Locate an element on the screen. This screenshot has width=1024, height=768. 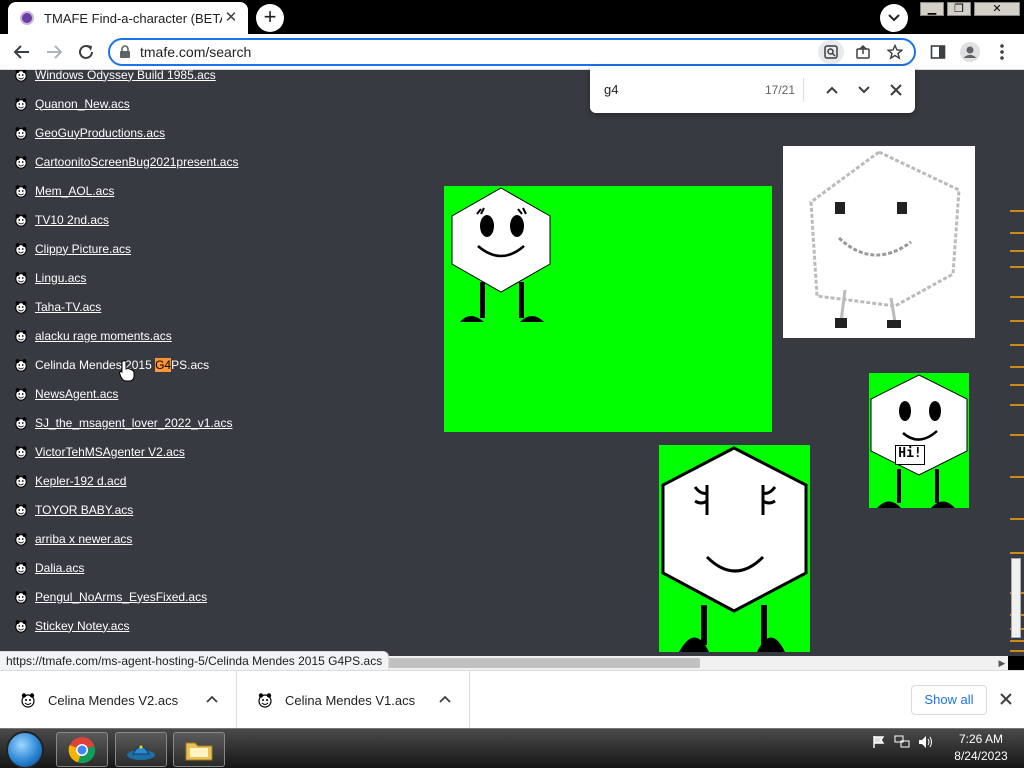
file-link: alacku rage moments.acs is located at coordinates (103, 336).